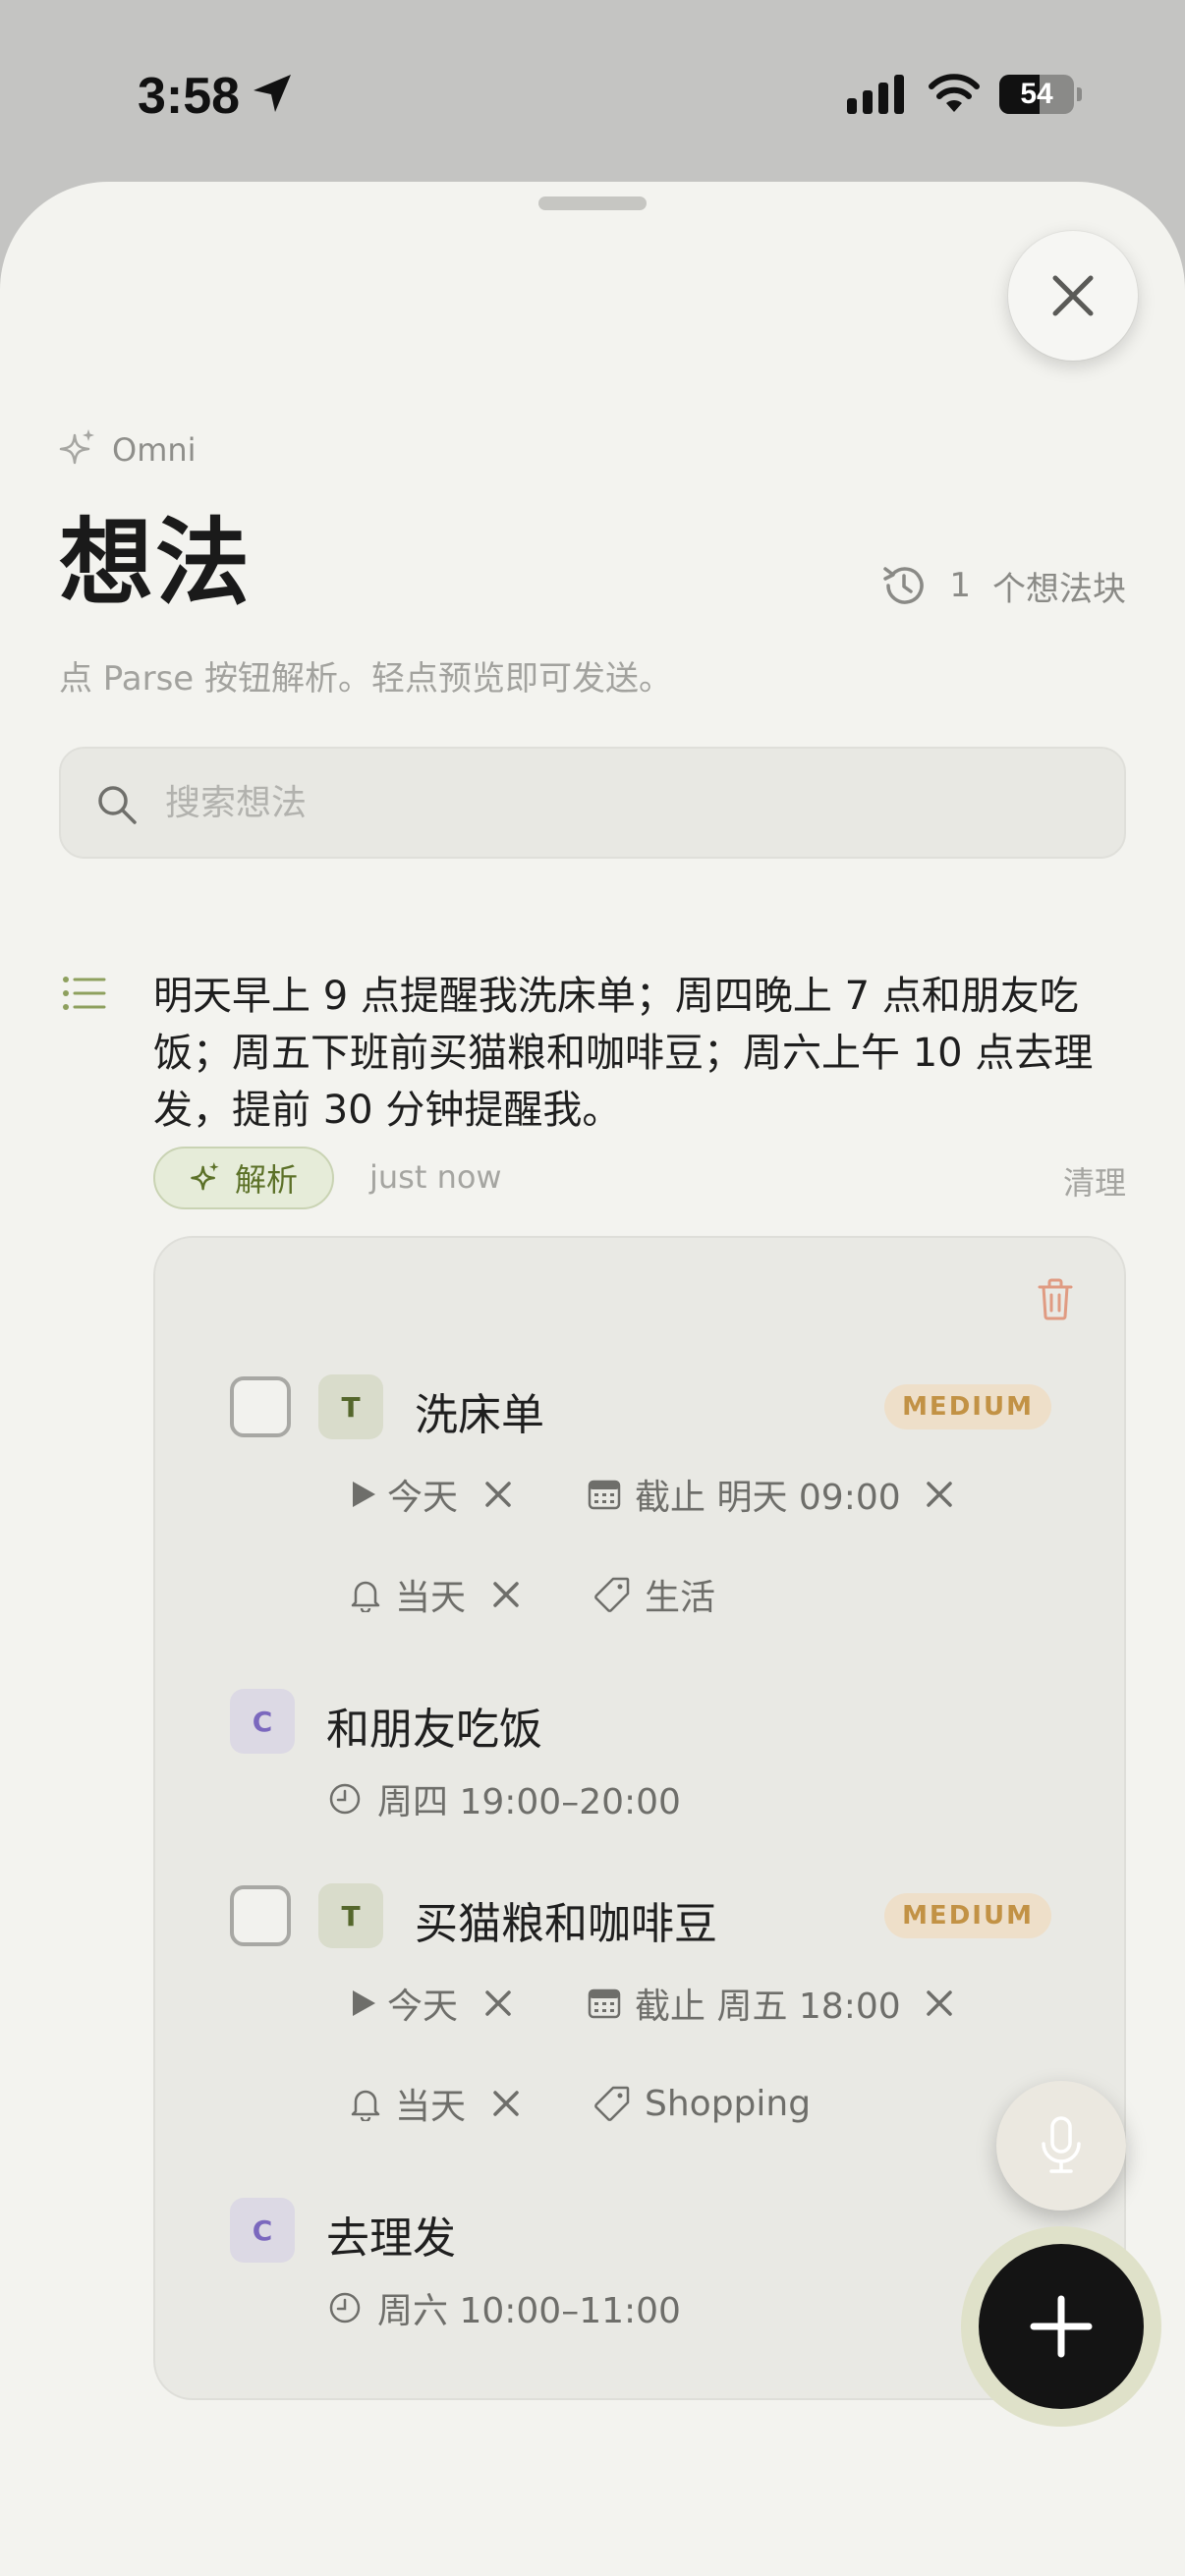 The width and height of the screenshot is (1185, 2576). I want to click on location-arrow-icon, so click(273, 93).